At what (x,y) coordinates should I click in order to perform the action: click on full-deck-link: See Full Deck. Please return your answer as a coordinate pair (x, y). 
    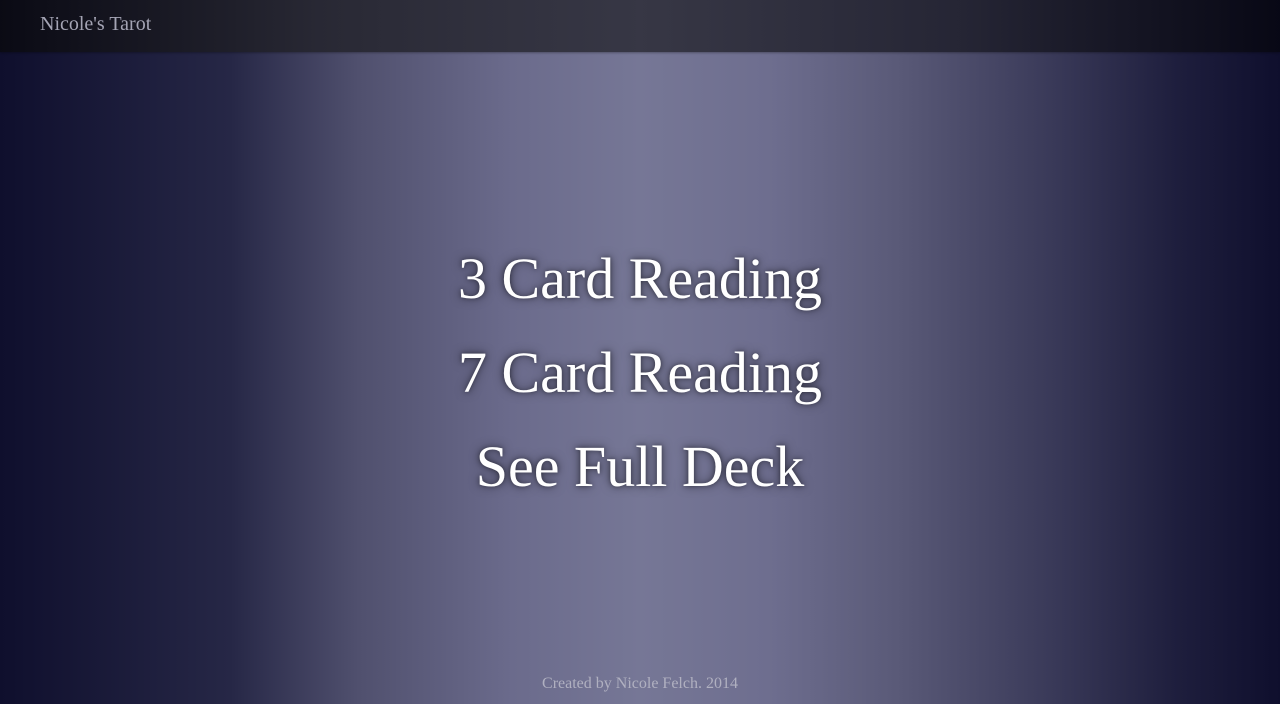
    Looking at the image, I should click on (640, 471).